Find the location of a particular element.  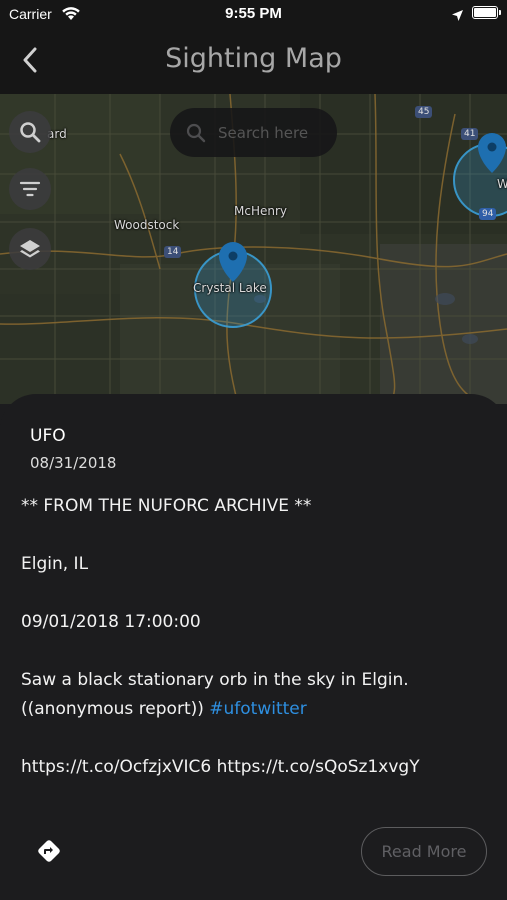

map-search-button is located at coordinates (30, 132).